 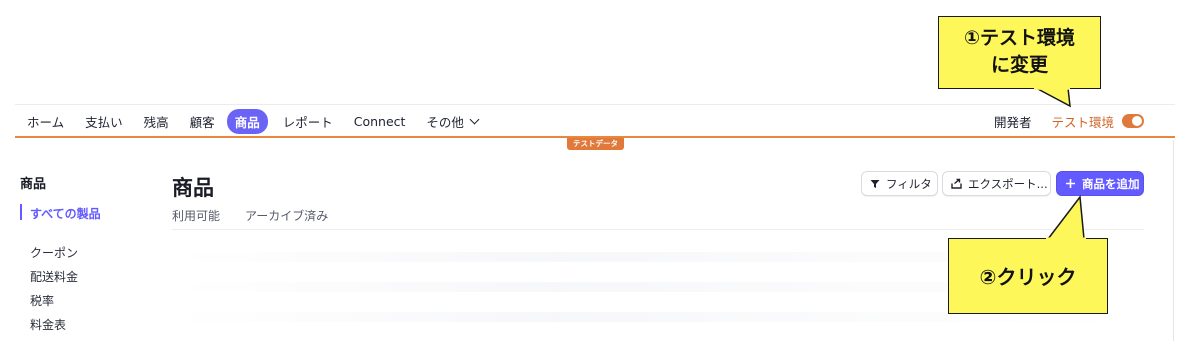 What do you see at coordinates (445, 122) in the screenshot?
I see `nav-more-label: その他` at bounding box center [445, 122].